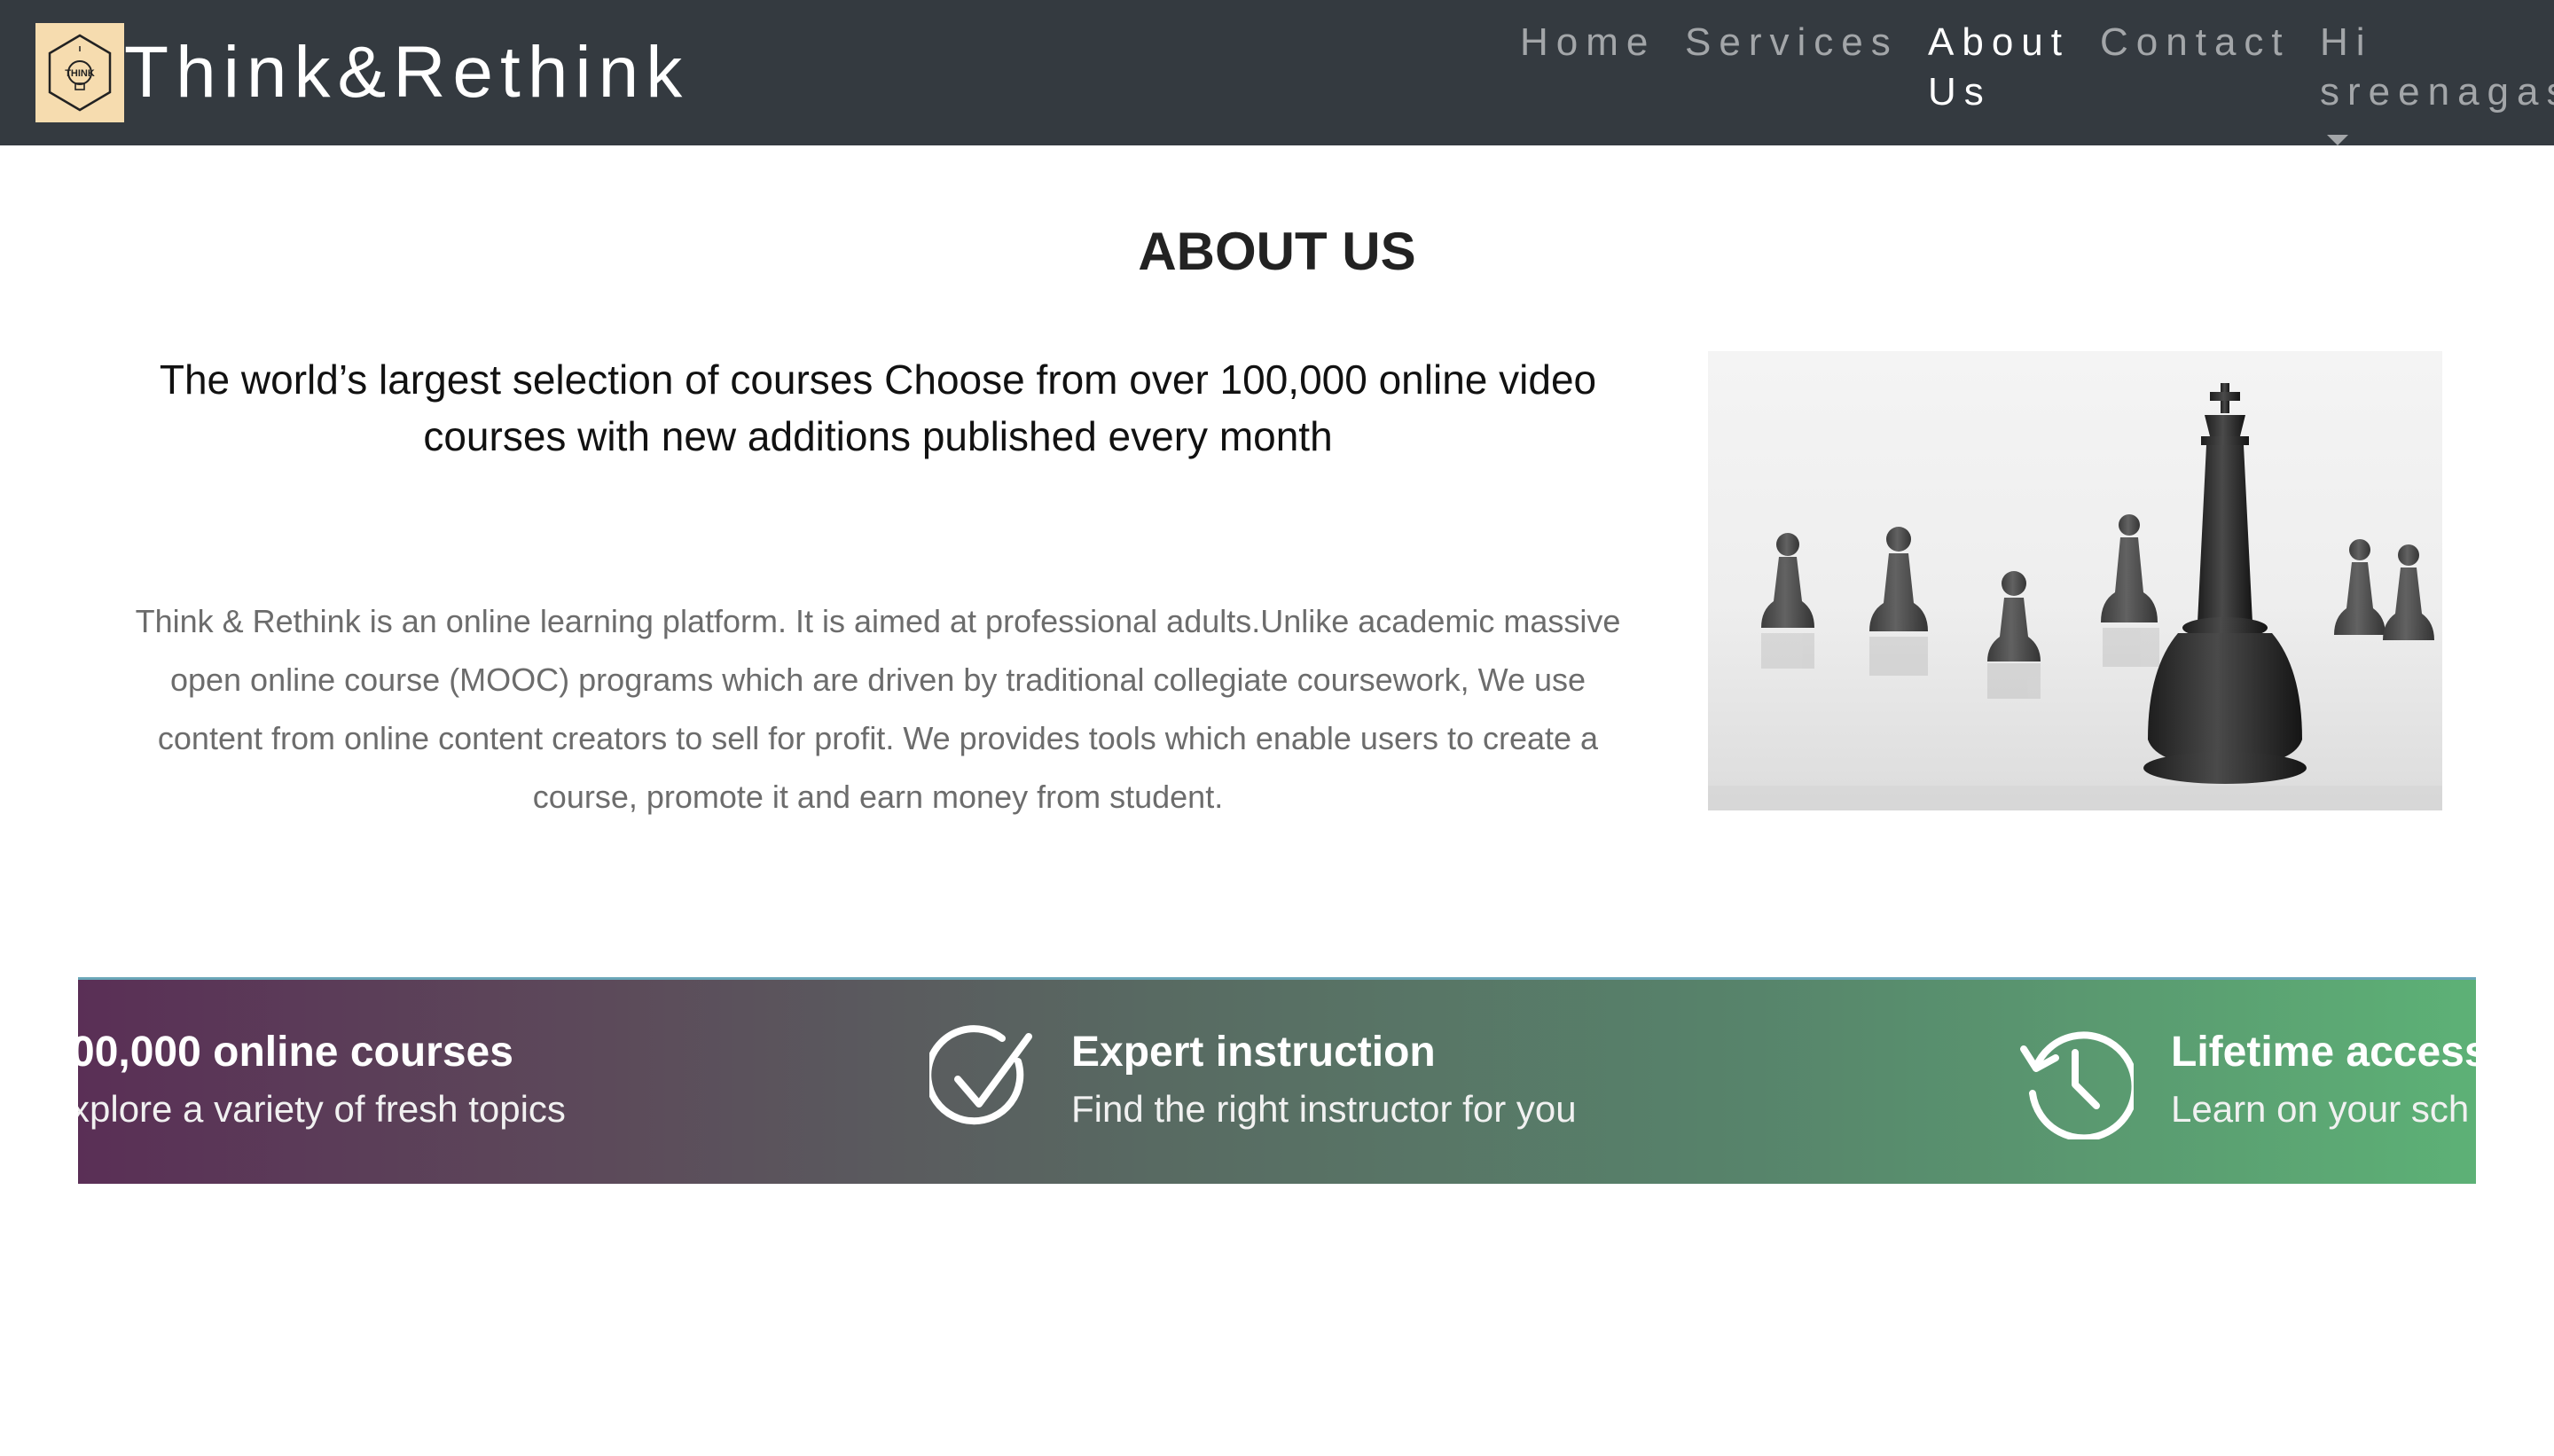 The width and height of the screenshot is (2554, 1456). What do you see at coordinates (1999, 67) in the screenshot?
I see `nav-about-us: About Us` at bounding box center [1999, 67].